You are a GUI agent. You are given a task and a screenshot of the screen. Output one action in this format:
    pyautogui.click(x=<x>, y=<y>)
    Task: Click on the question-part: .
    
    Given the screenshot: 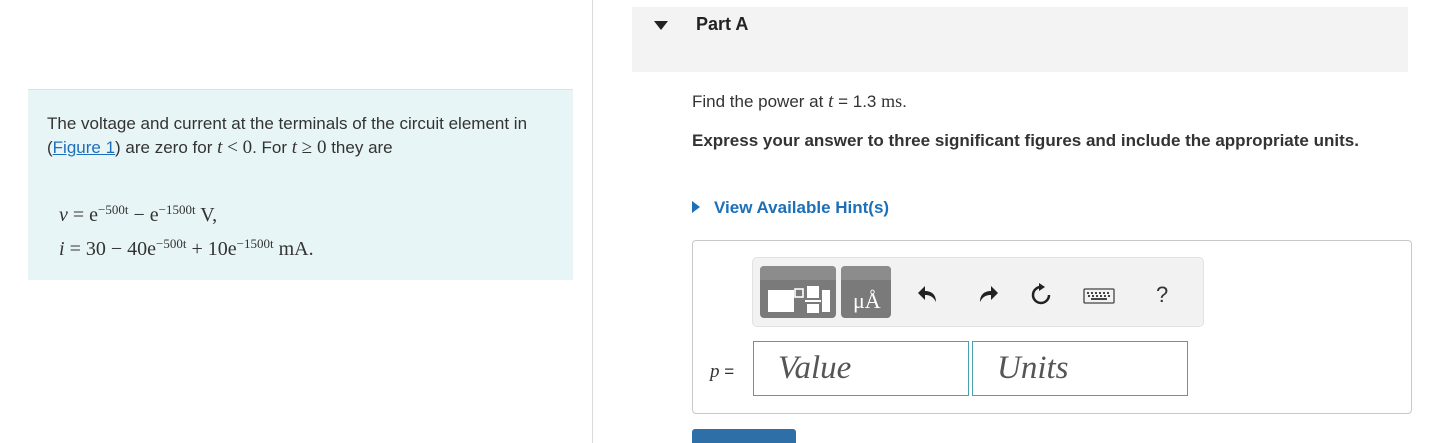 What is the action you would take?
    pyautogui.click(x=904, y=101)
    